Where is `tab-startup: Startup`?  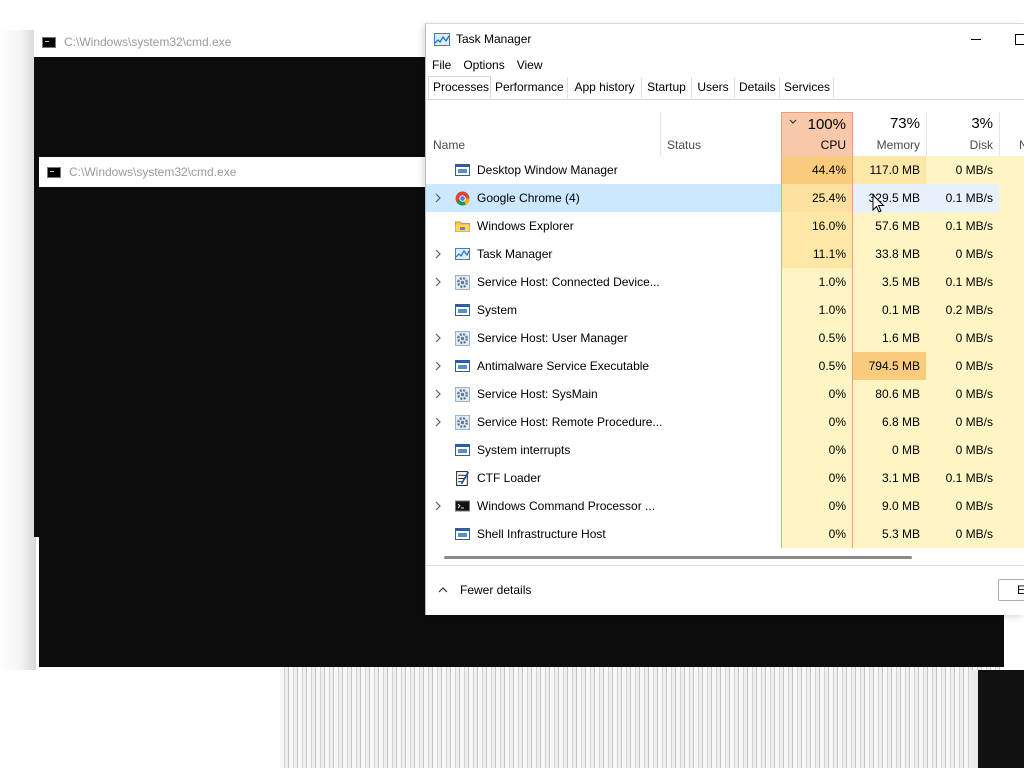
tab-startup: Startup is located at coordinates (667, 87).